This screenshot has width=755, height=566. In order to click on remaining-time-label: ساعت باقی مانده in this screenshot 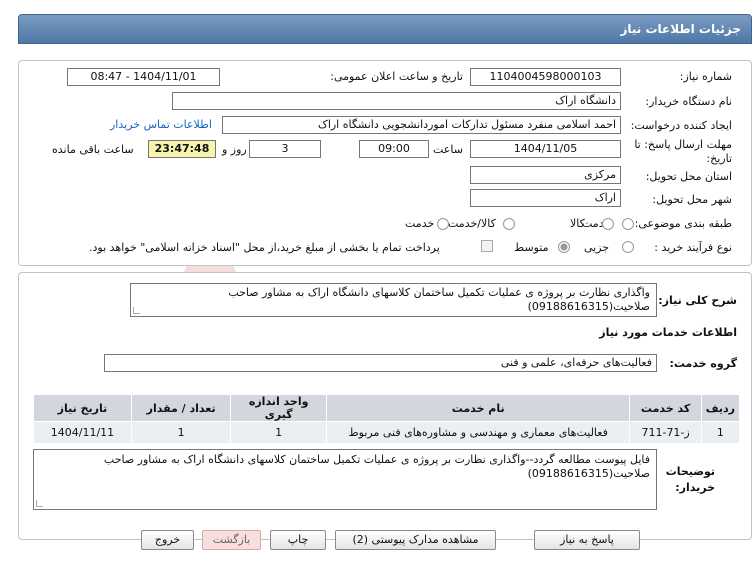, I will do `click(93, 149)`.